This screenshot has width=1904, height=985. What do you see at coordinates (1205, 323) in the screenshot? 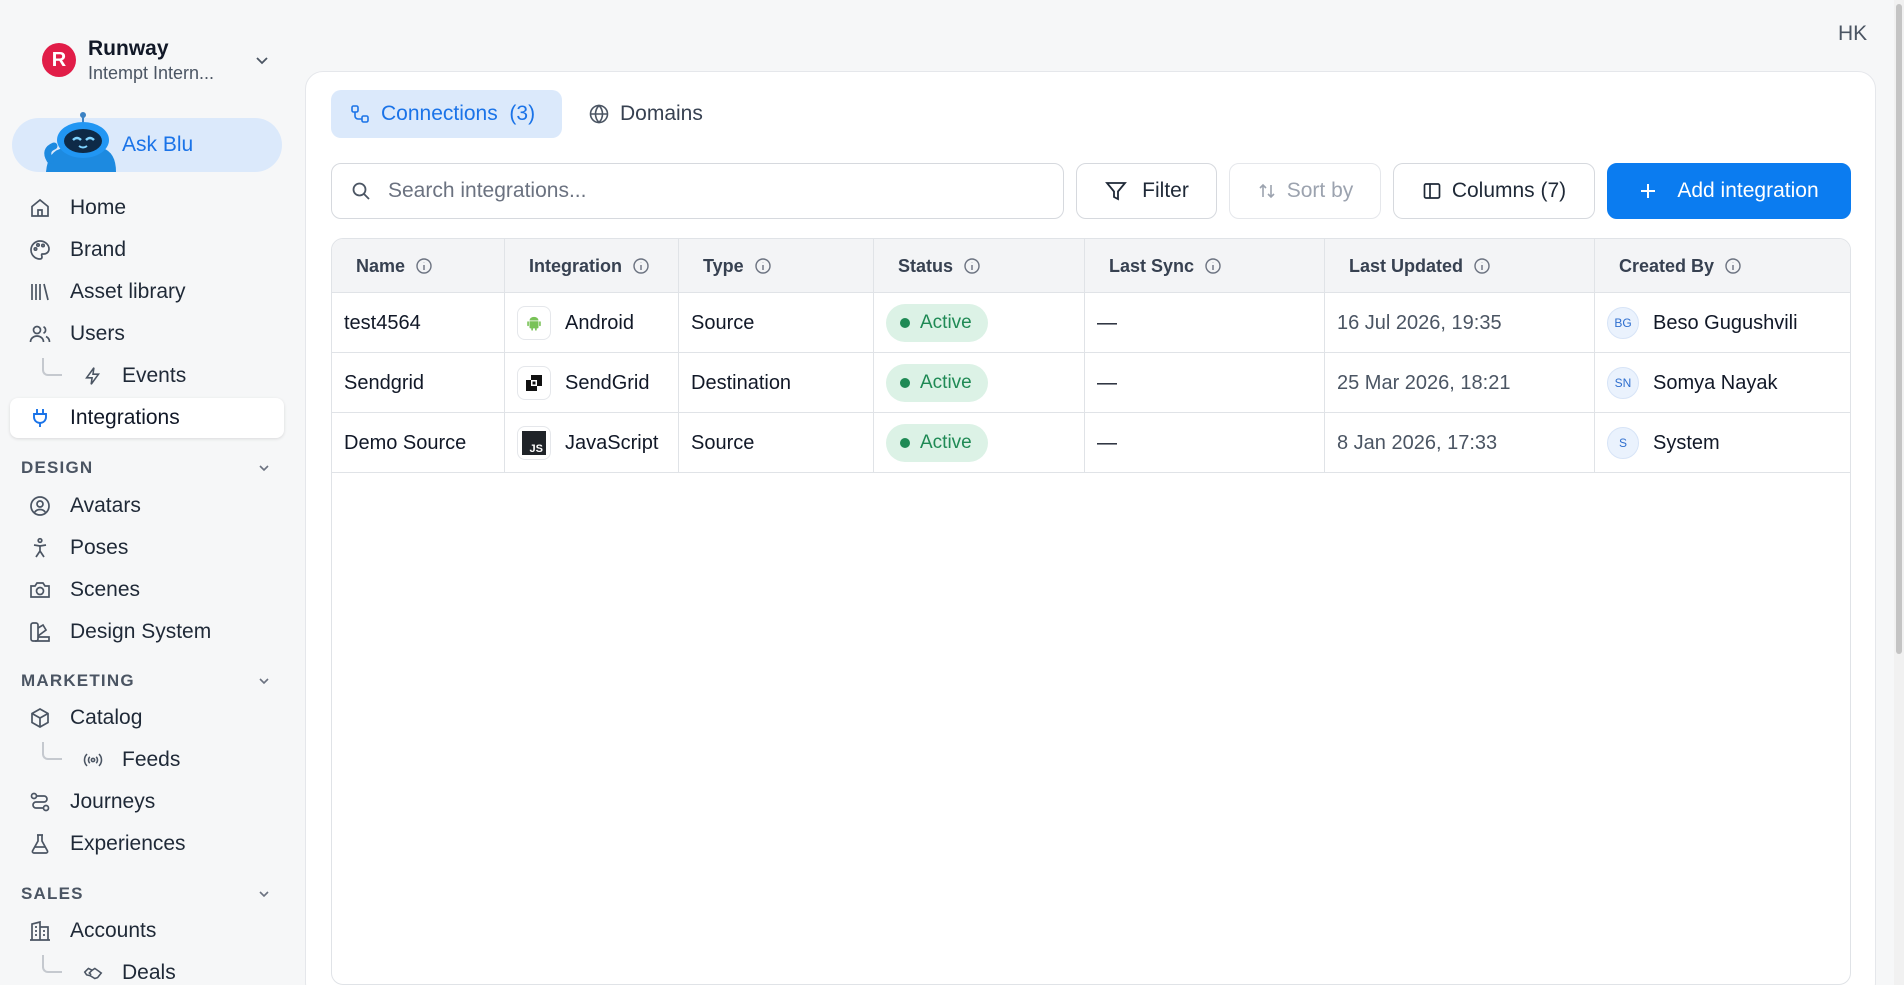
I see `cell-last-sync: —` at bounding box center [1205, 323].